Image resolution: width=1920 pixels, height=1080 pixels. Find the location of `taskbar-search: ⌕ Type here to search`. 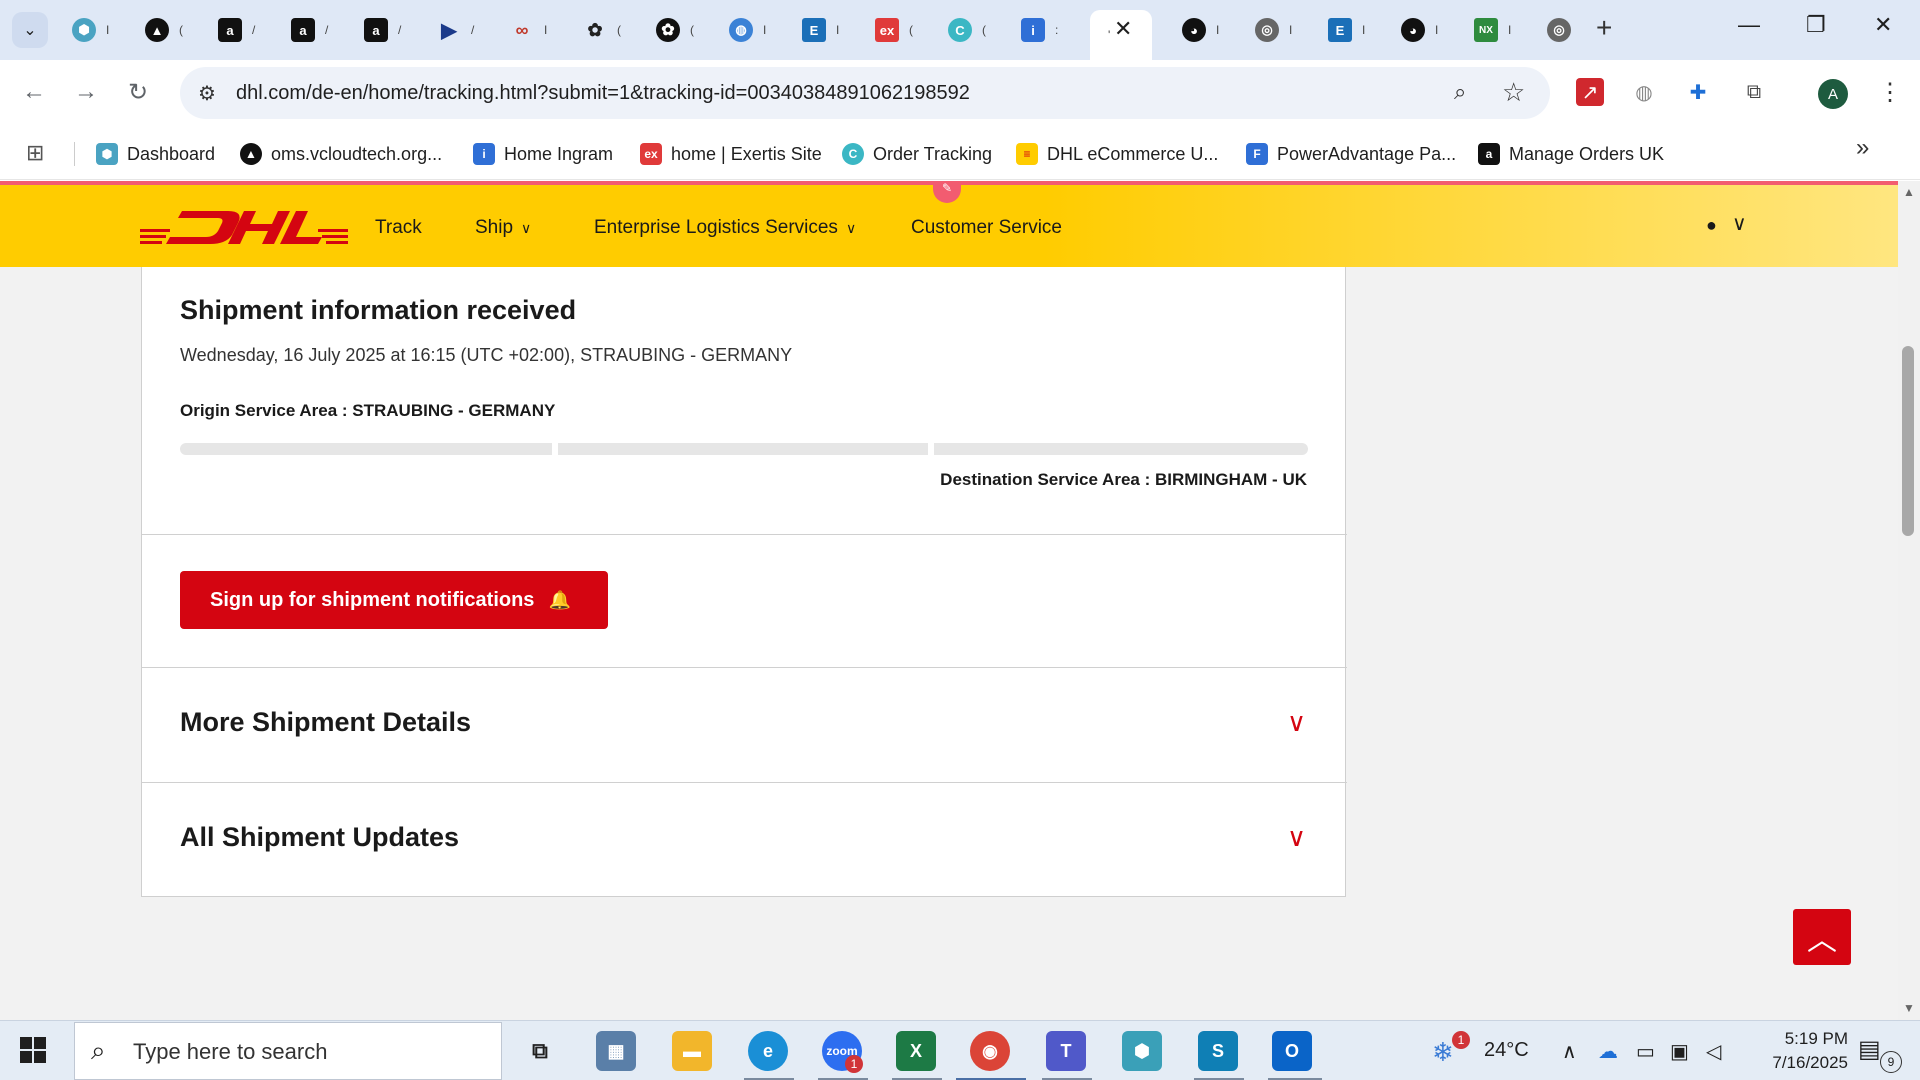

taskbar-search: ⌕ Type here to search is located at coordinates (288, 1051).